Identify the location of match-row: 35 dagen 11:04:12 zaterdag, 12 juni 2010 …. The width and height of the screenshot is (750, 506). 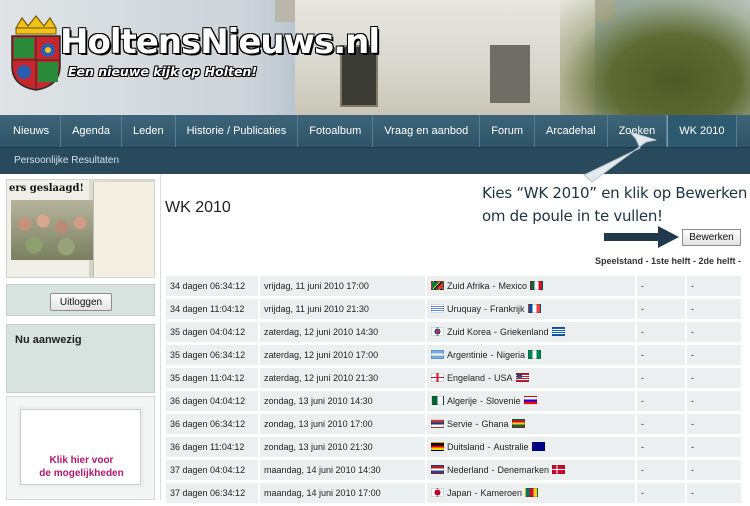
(453, 378).